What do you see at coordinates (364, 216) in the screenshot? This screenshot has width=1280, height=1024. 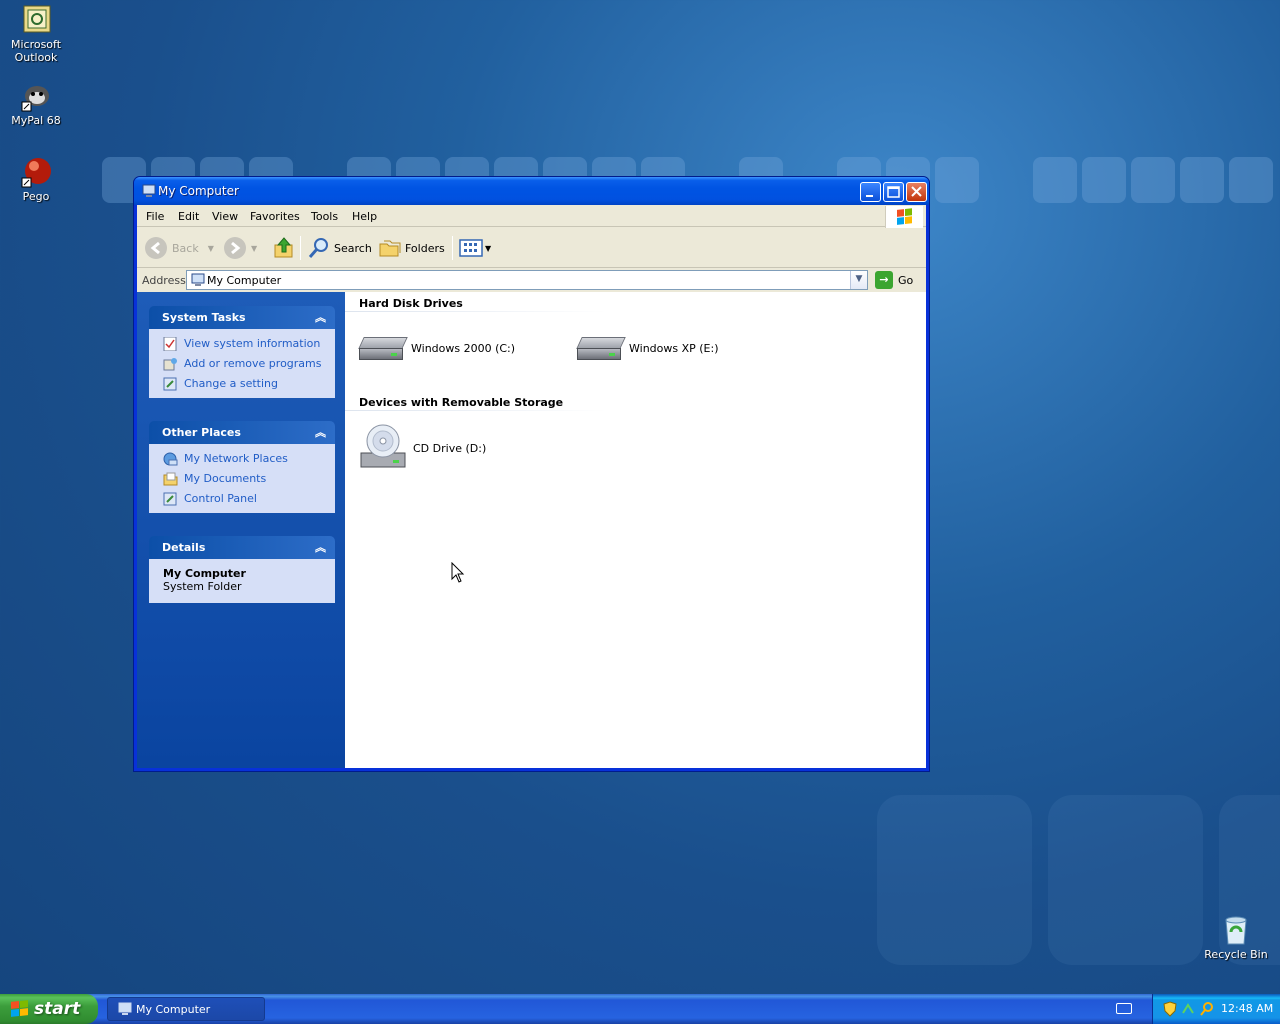 I see `menu-help: Help` at bounding box center [364, 216].